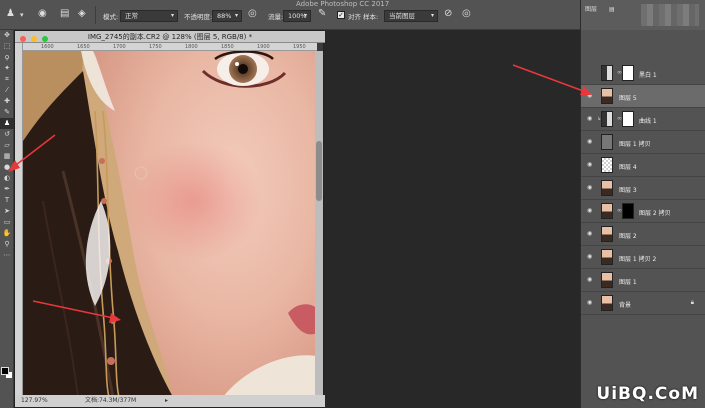 Image resolution: width=705 pixels, height=408 pixels. What do you see at coordinates (7, 222) in the screenshot?
I see `shape-tool-icon: ▭` at bounding box center [7, 222].